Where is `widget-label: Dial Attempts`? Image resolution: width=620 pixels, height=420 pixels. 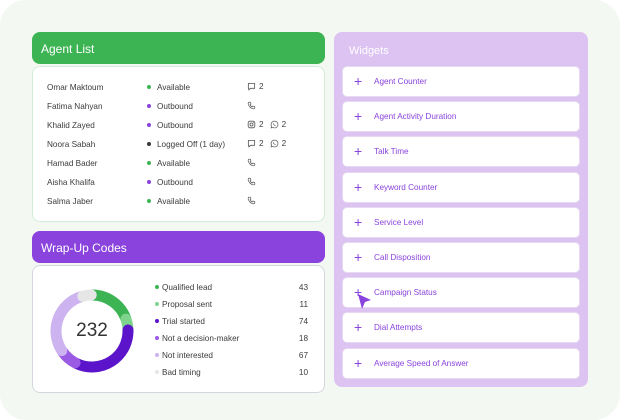 widget-label: Dial Attempts is located at coordinates (398, 328).